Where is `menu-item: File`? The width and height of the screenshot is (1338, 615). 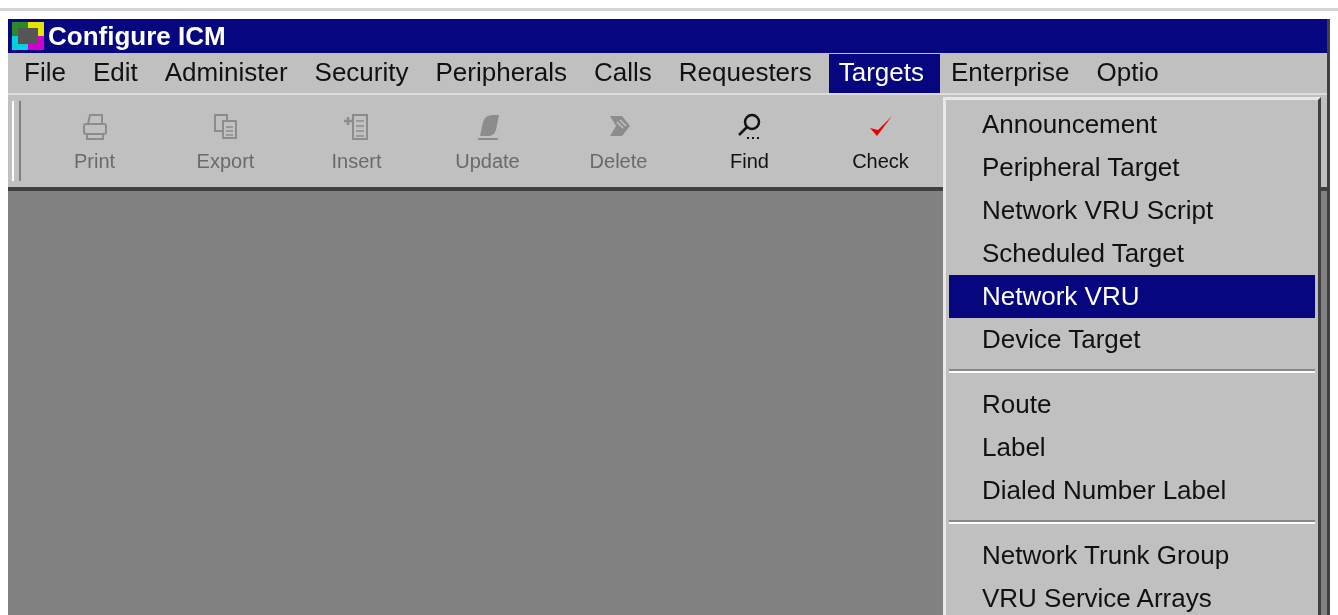
menu-item: File is located at coordinates (48, 73).